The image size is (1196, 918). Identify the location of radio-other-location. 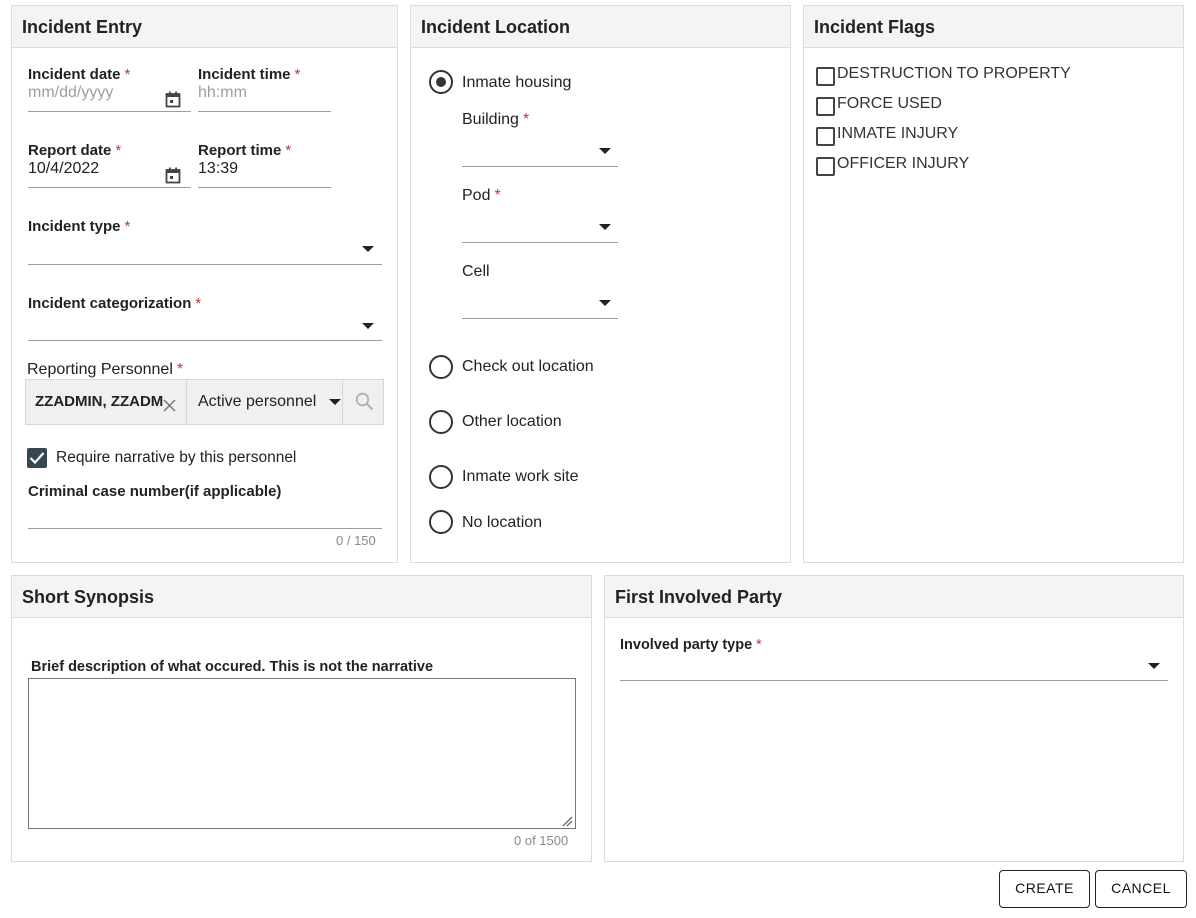
(441, 422).